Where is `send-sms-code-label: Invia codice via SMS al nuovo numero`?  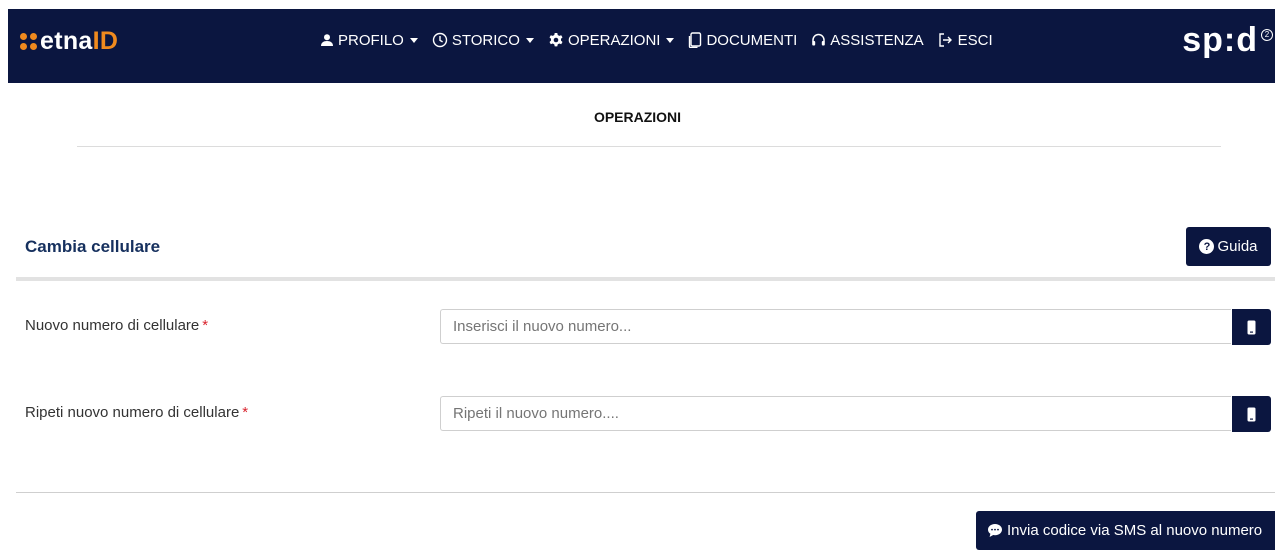 send-sms-code-label: Invia codice via SMS al nuovo numero is located at coordinates (1135, 530).